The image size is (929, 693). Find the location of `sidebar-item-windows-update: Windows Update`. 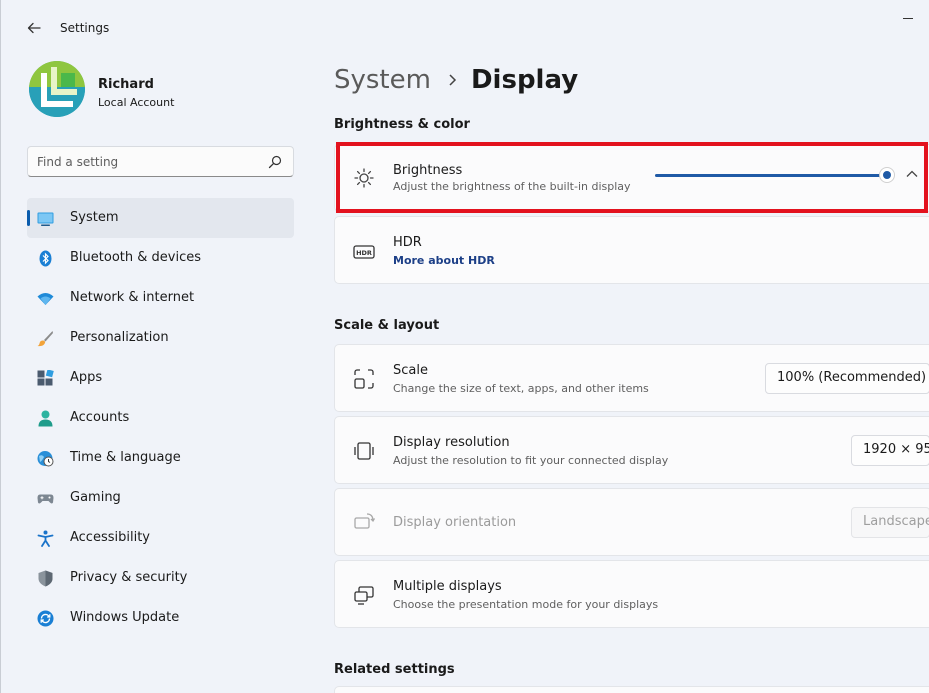

sidebar-item-windows-update: Windows Update is located at coordinates (160, 618).